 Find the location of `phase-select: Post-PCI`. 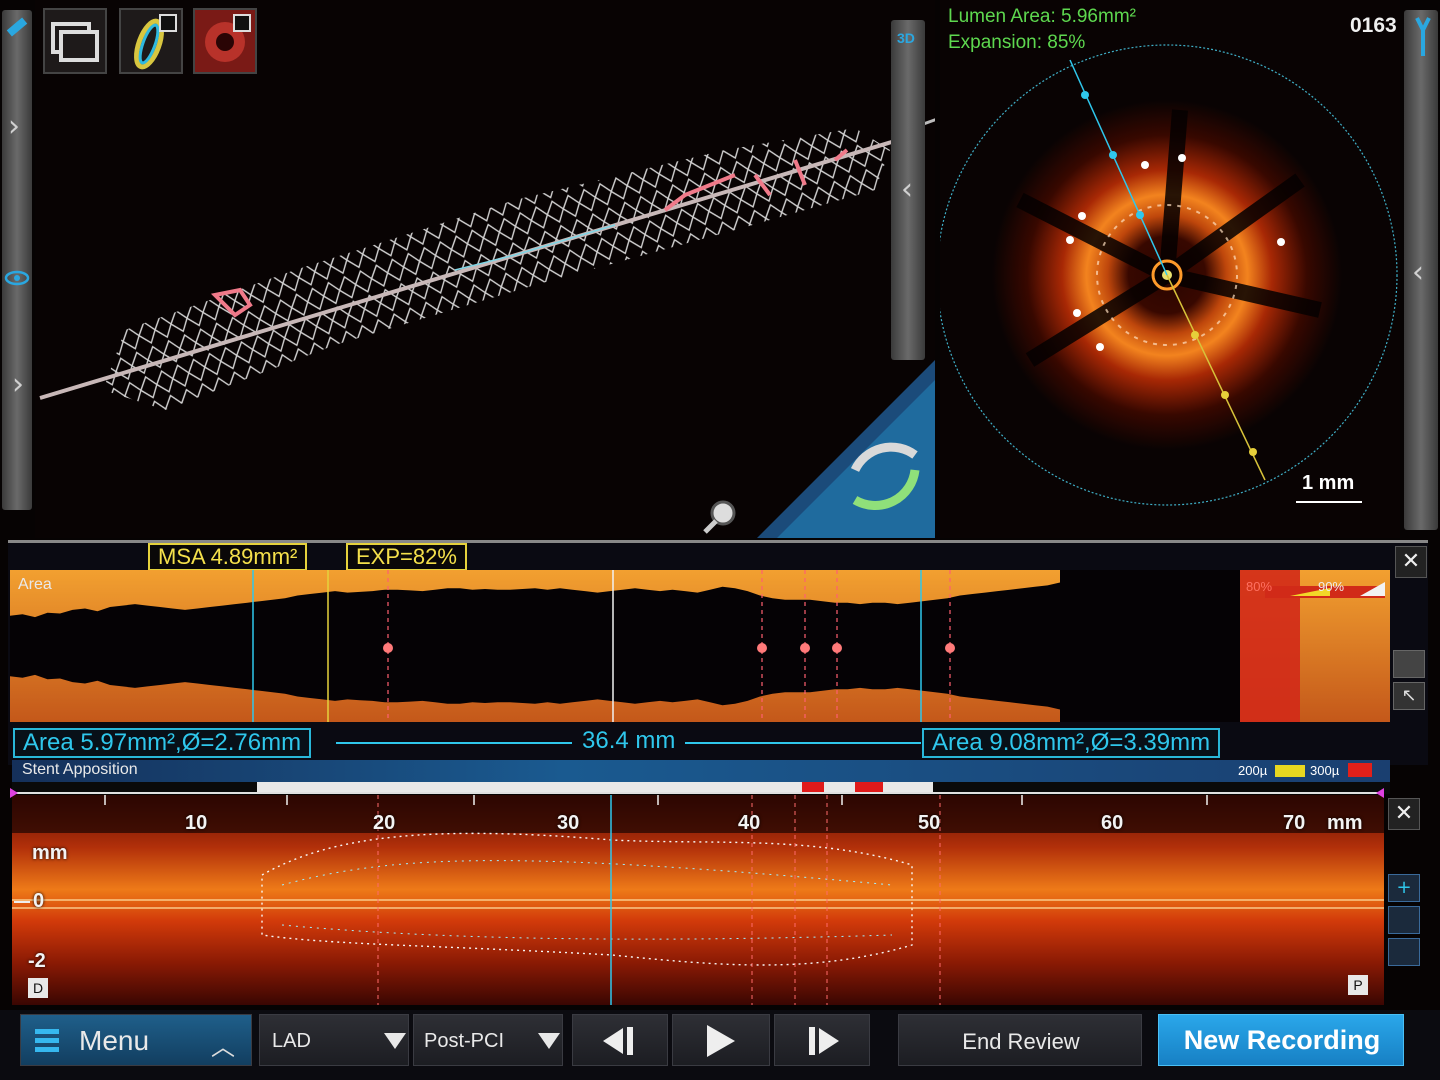

phase-select: Post-PCI is located at coordinates (488, 1040).